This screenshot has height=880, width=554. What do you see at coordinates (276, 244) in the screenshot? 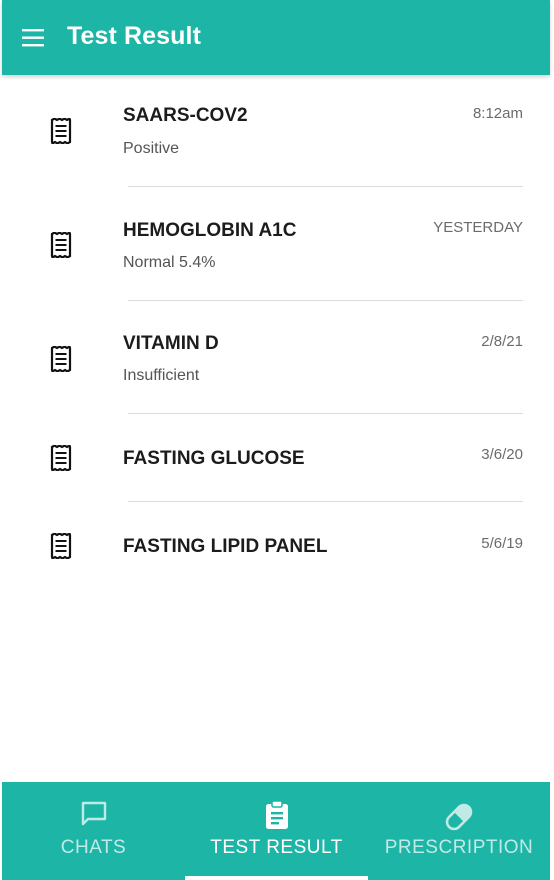
I see `test-result-item: HEMOGLOBIN A1C Normal 5.4% YESTERDAY` at bounding box center [276, 244].